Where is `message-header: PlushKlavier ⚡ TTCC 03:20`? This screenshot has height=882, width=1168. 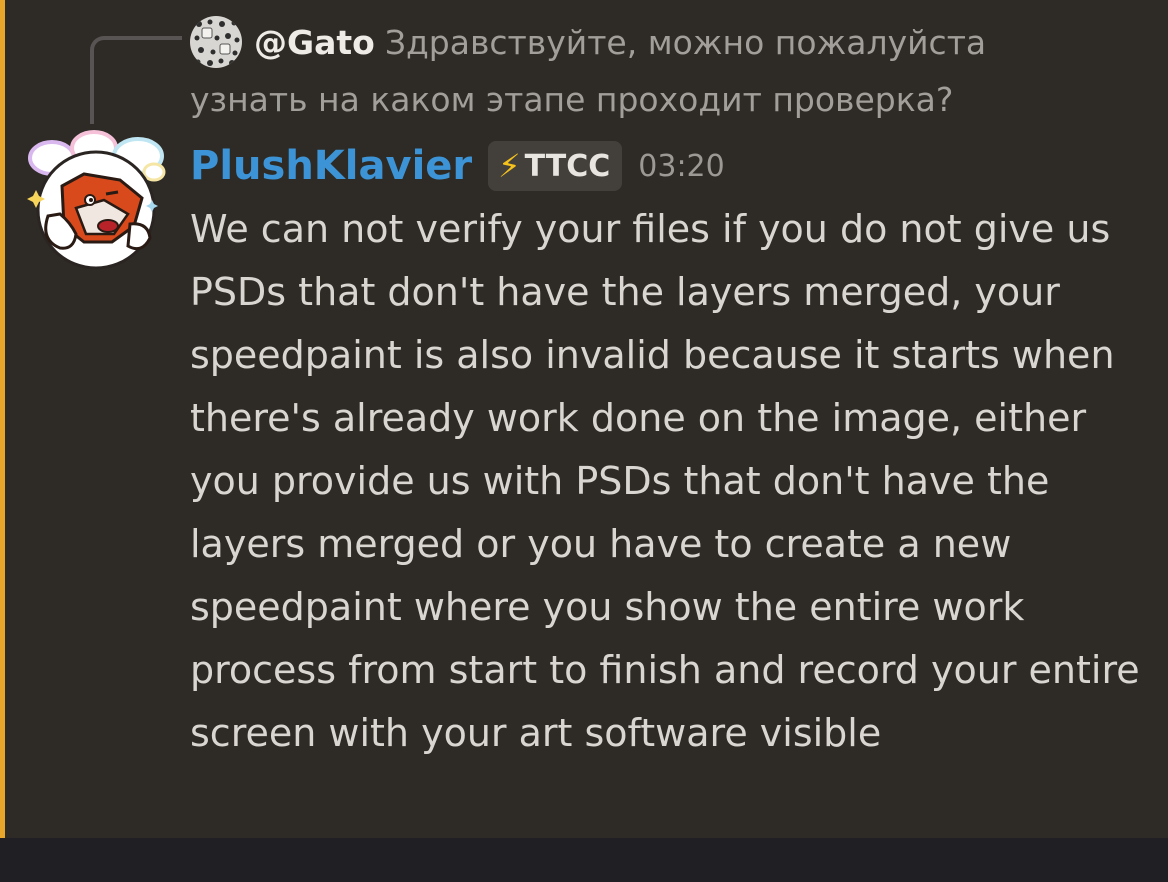
message-header: PlushKlavier ⚡ TTCC 03:20 is located at coordinates (457, 166).